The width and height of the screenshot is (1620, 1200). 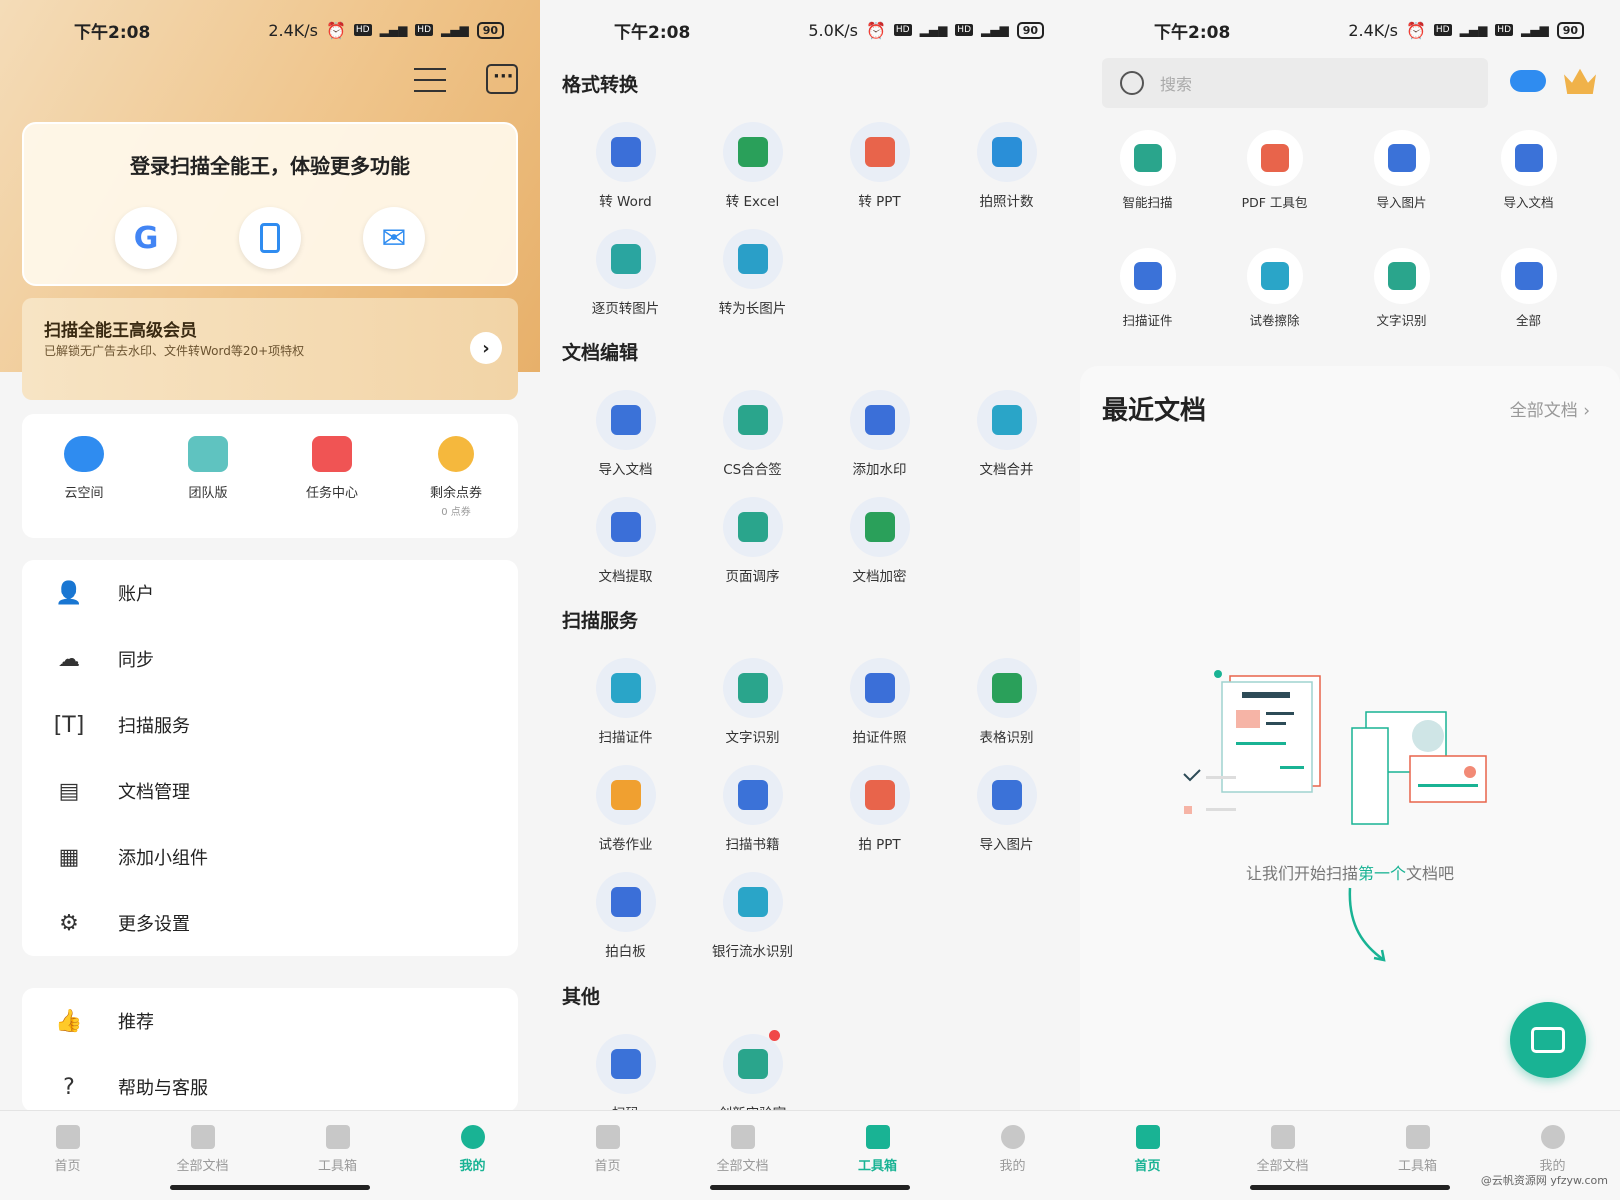 What do you see at coordinates (625, 542) in the screenshot?
I see `tool-item: 文档提取` at bounding box center [625, 542].